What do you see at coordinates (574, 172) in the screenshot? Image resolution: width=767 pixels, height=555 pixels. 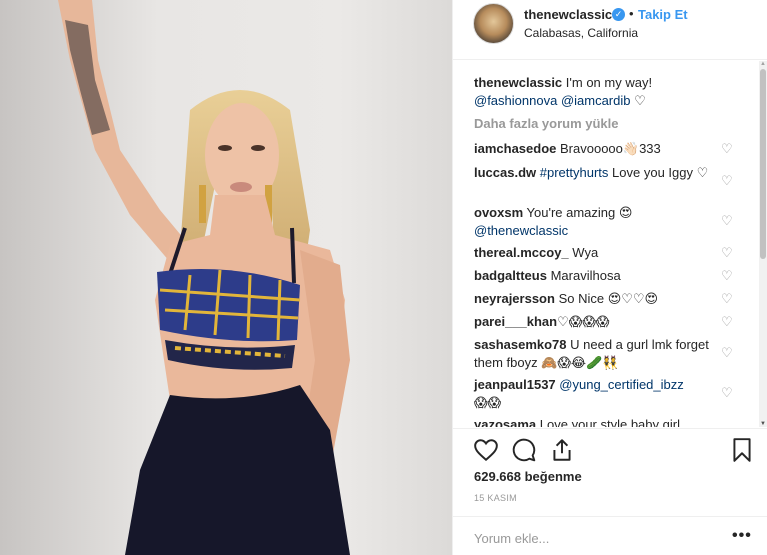 I see `comment-hashtag: #prettyhurts` at bounding box center [574, 172].